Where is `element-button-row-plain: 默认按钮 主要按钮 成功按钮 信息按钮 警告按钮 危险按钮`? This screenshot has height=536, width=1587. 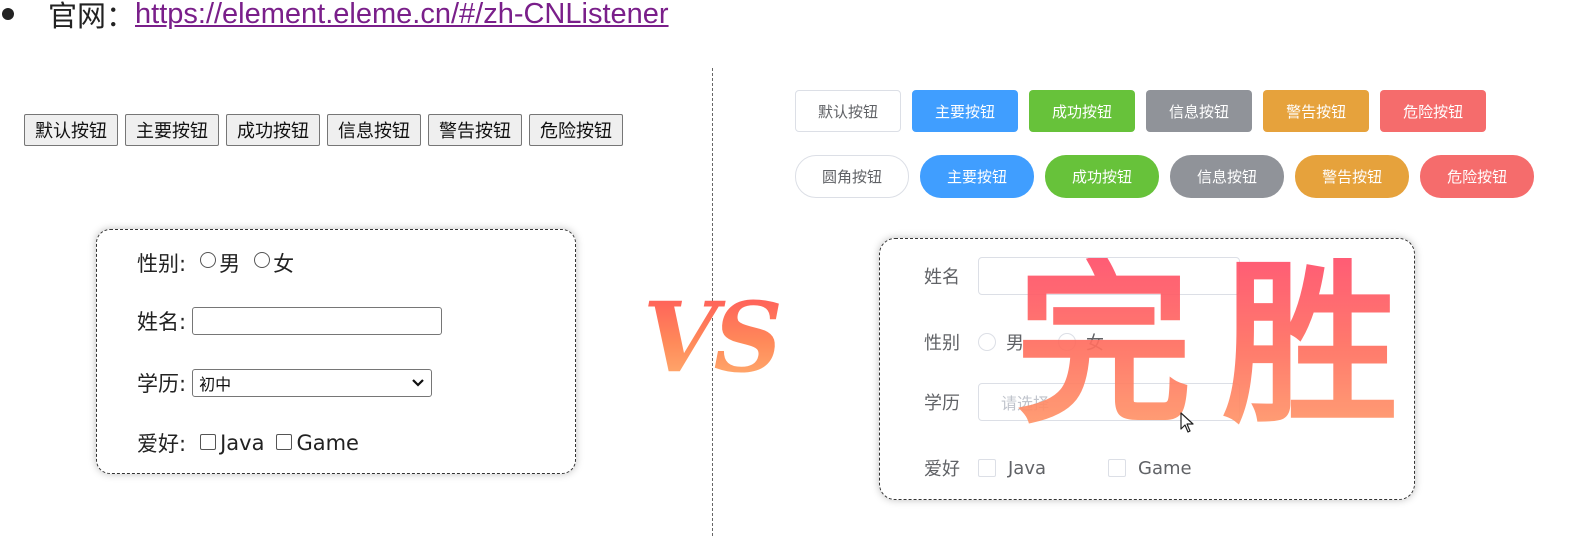 element-button-row-plain: 默认按钮 主要按钮 成功按钮 信息按钮 警告按钮 危险按钮 is located at coordinates (1141, 111).